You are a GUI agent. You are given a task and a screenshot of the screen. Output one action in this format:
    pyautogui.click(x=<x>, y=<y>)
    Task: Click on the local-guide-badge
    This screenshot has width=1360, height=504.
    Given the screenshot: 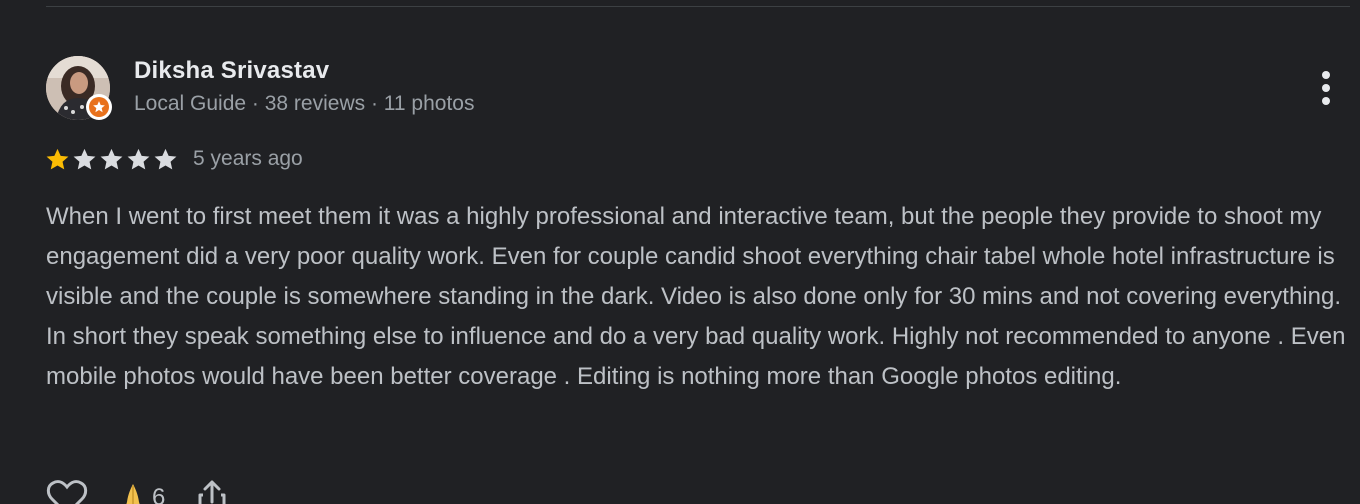 What is the action you would take?
    pyautogui.click(x=99, y=107)
    